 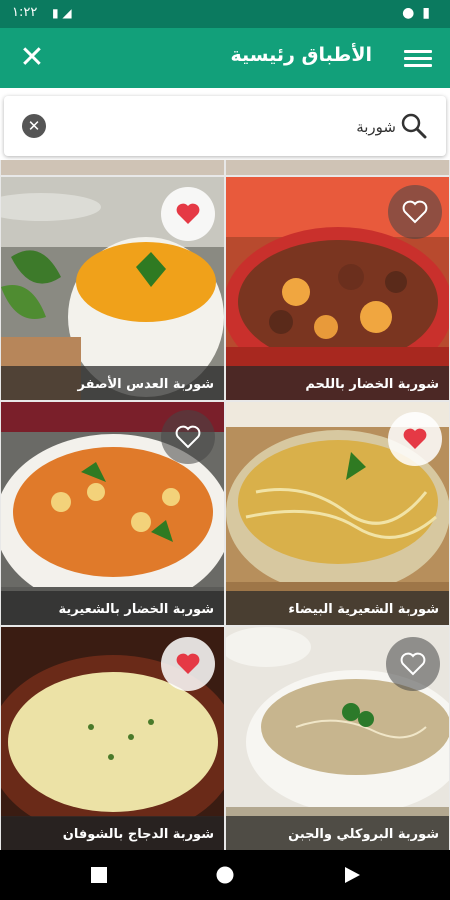 I want to click on back-button, so click(x=352, y=875).